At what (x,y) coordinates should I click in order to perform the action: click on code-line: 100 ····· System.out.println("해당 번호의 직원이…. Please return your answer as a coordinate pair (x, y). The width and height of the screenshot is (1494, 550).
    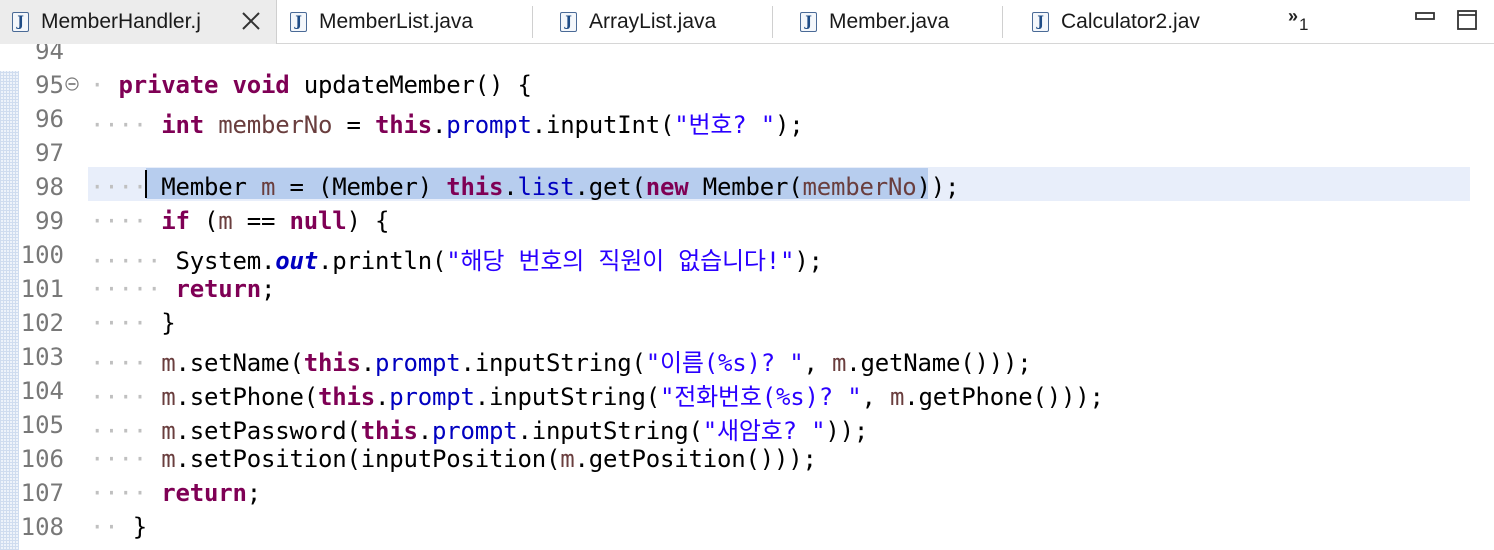
    Looking at the image, I should click on (747, 255).